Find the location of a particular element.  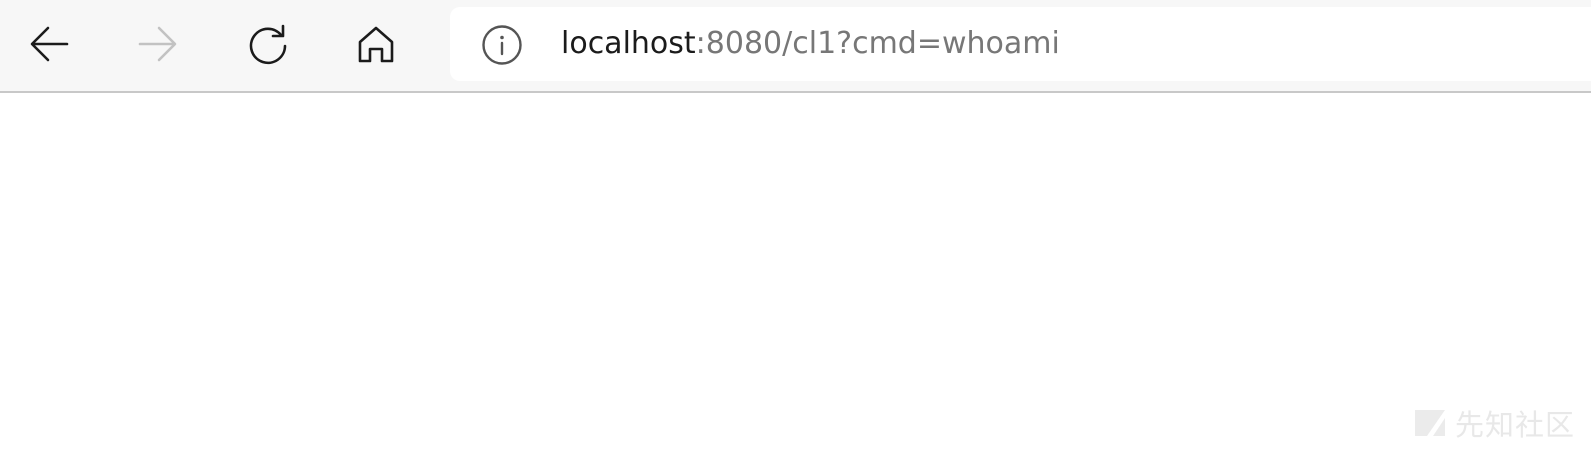

info-circle-icon is located at coordinates (502, 45).